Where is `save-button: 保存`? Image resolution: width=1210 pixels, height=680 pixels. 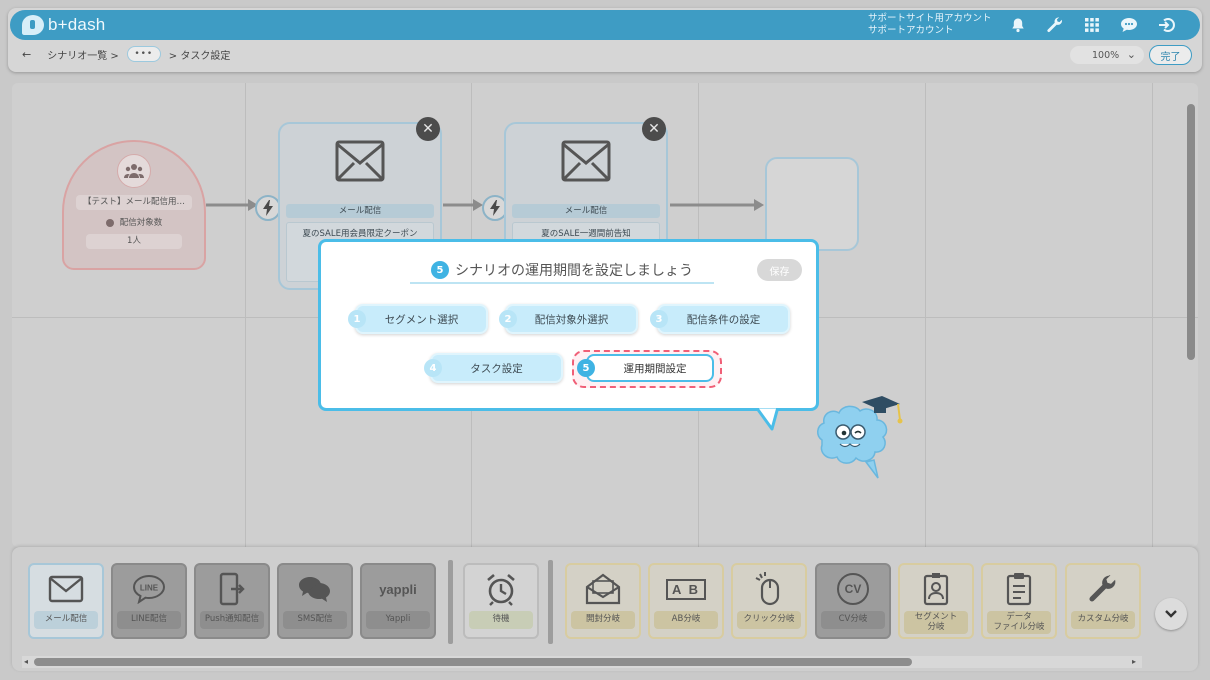
save-button: 保存 is located at coordinates (779, 270).